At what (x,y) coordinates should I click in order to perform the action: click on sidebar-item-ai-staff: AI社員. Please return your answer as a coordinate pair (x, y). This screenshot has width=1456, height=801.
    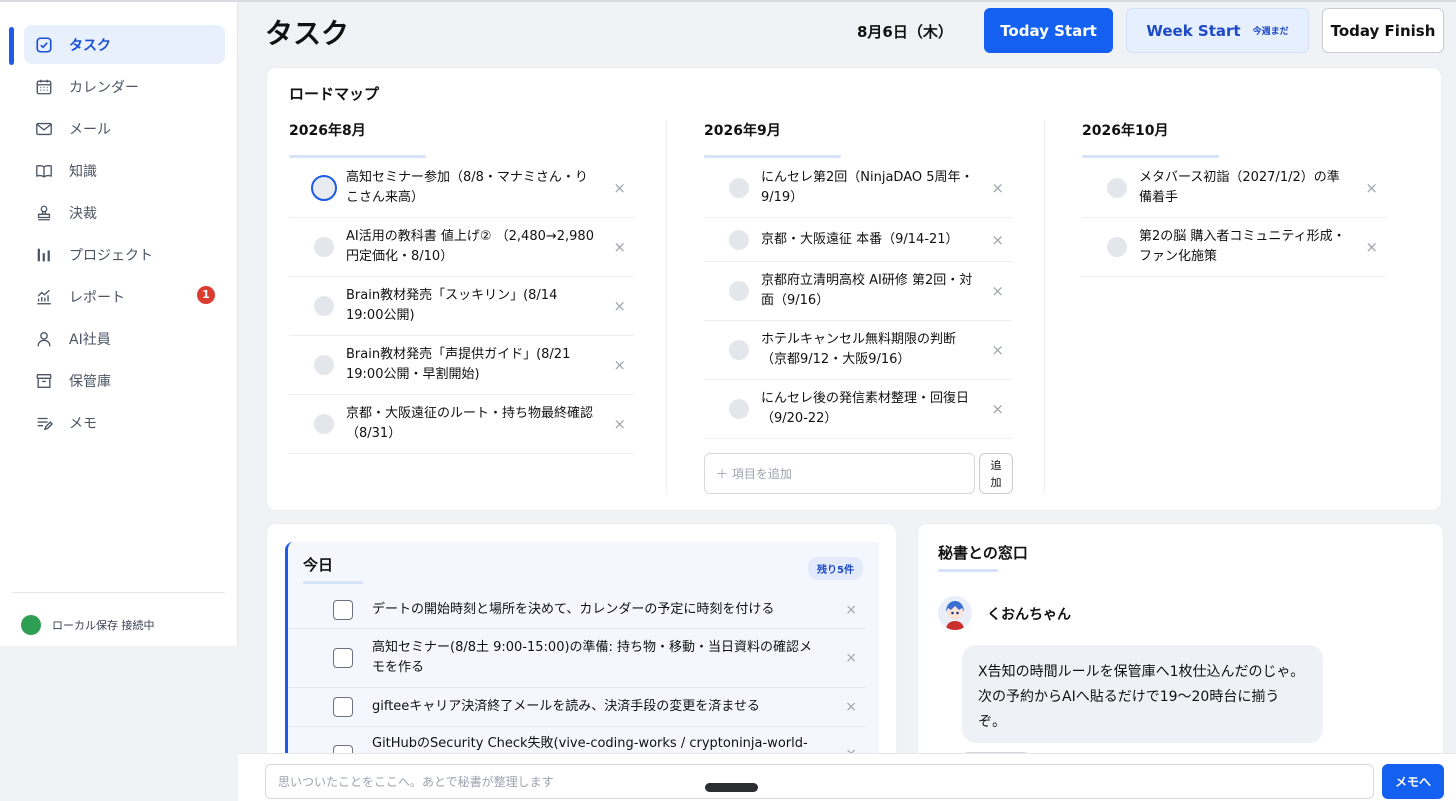
    Looking at the image, I should click on (124, 338).